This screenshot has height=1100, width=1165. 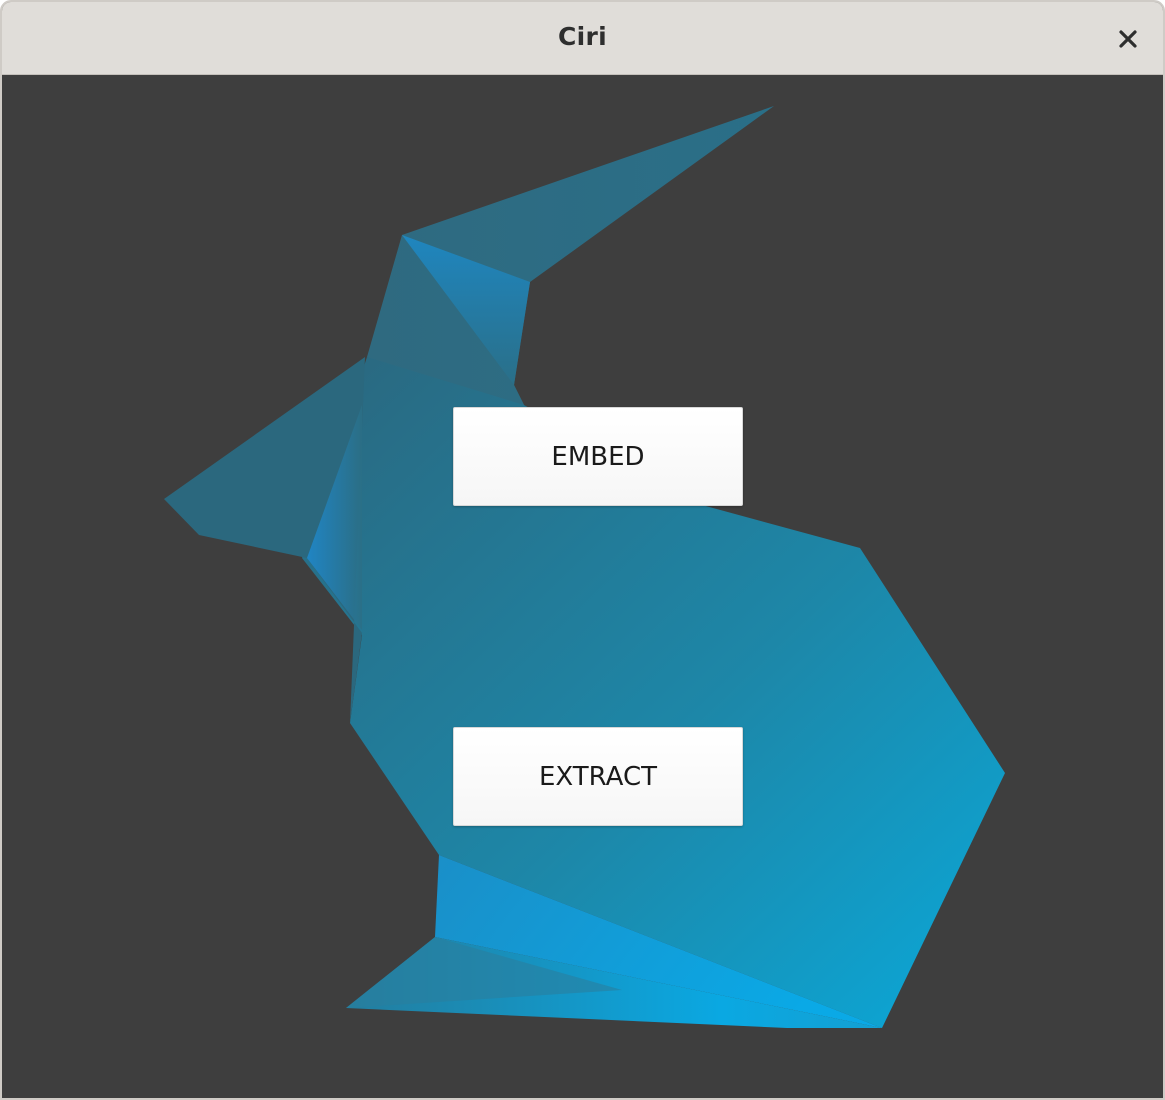 What do you see at coordinates (598, 776) in the screenshot?
I see `extract-button: EXTRACT` at bounding box center [598, 776].